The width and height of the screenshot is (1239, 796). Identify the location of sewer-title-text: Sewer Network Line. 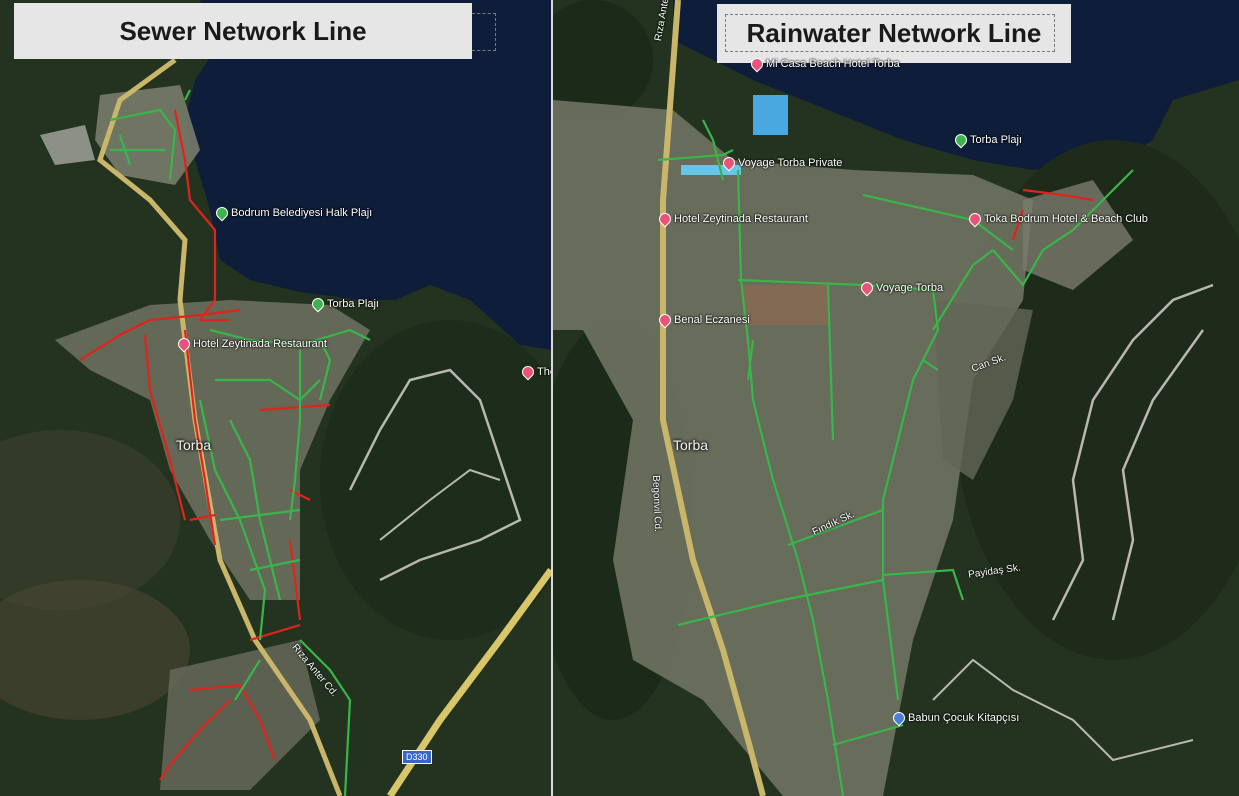
(243, 30).